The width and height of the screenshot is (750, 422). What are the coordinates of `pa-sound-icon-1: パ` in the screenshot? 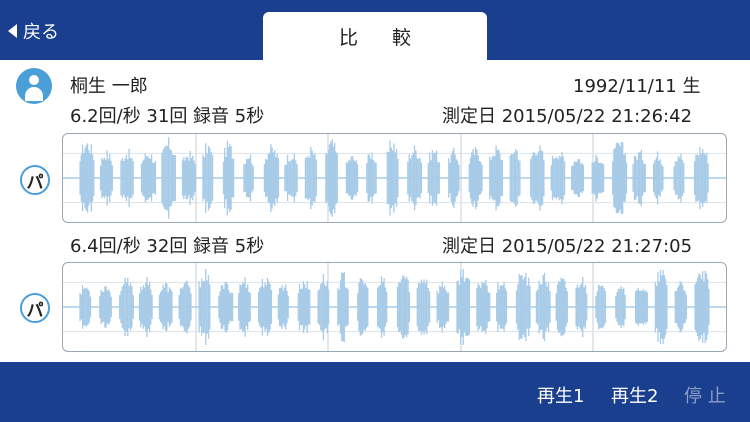 It's located at (35, 180).